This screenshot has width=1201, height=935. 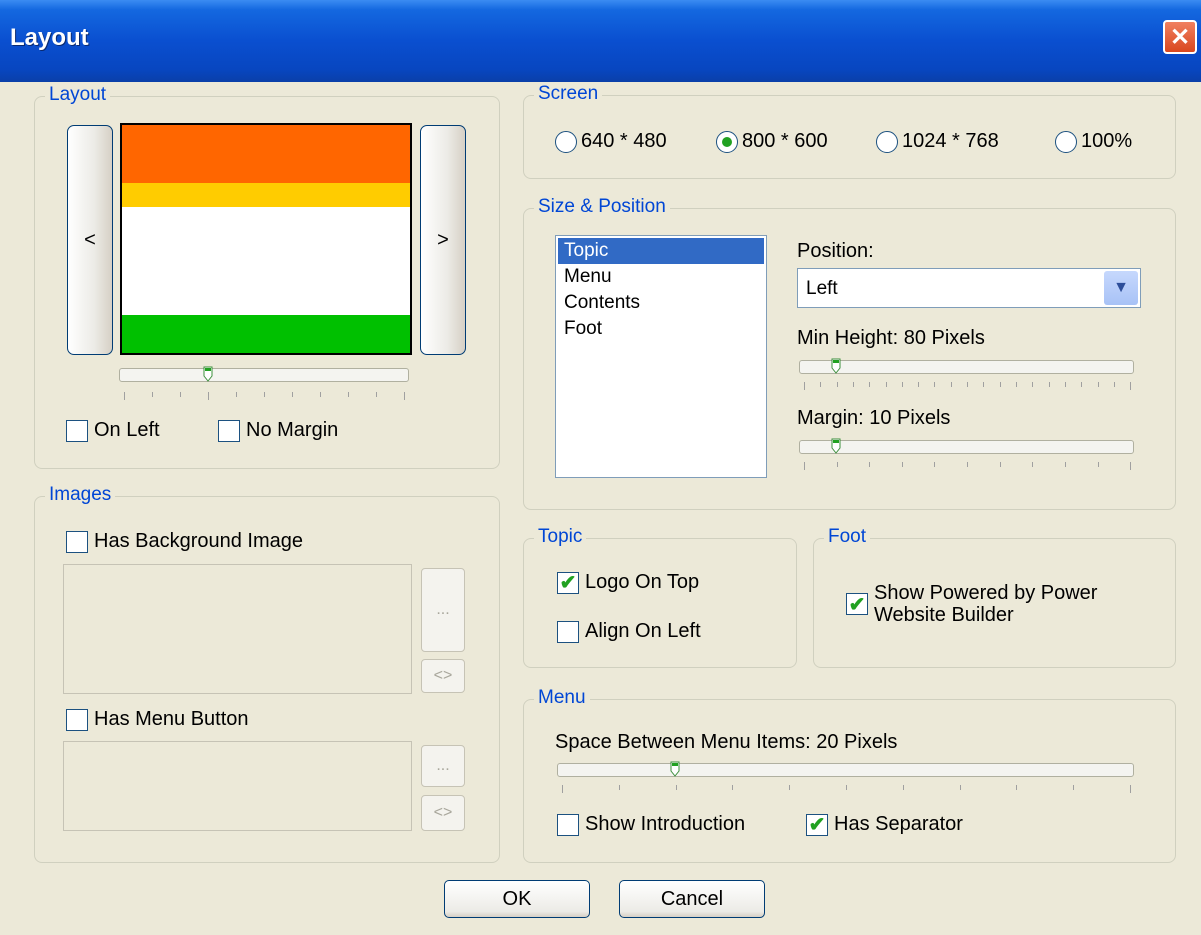 What do you see at coordinates (665, 824) in the screenshot?
I see `show-introduction-label: Show Introduction` at bounding box center [665, 824].